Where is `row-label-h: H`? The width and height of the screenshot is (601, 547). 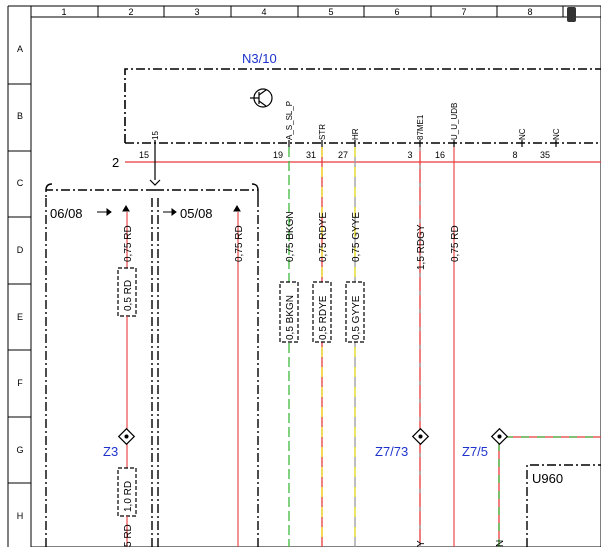 row-label-h: H is located at coordinates (20, 516).